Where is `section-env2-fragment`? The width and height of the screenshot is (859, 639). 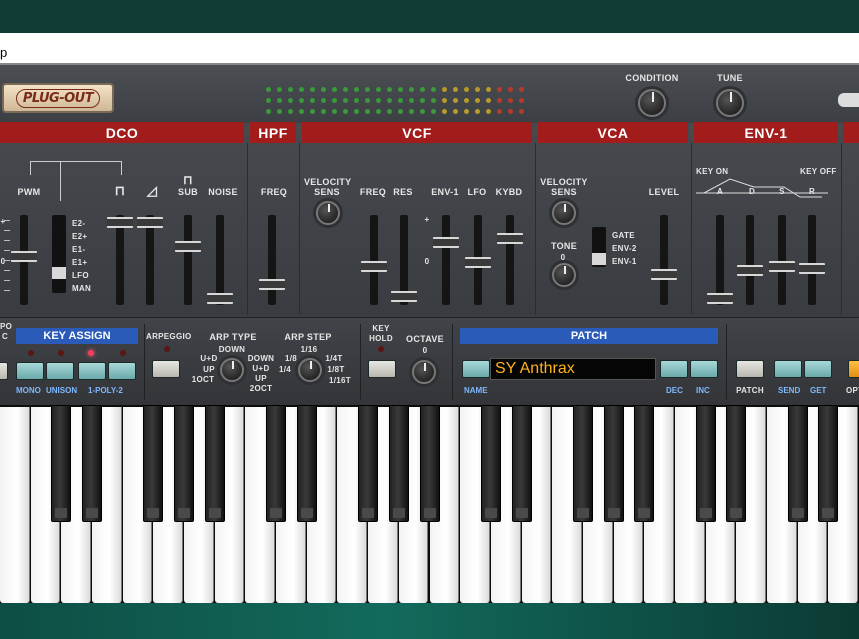
section-env2-fragment is located at coordinates (851, 132).